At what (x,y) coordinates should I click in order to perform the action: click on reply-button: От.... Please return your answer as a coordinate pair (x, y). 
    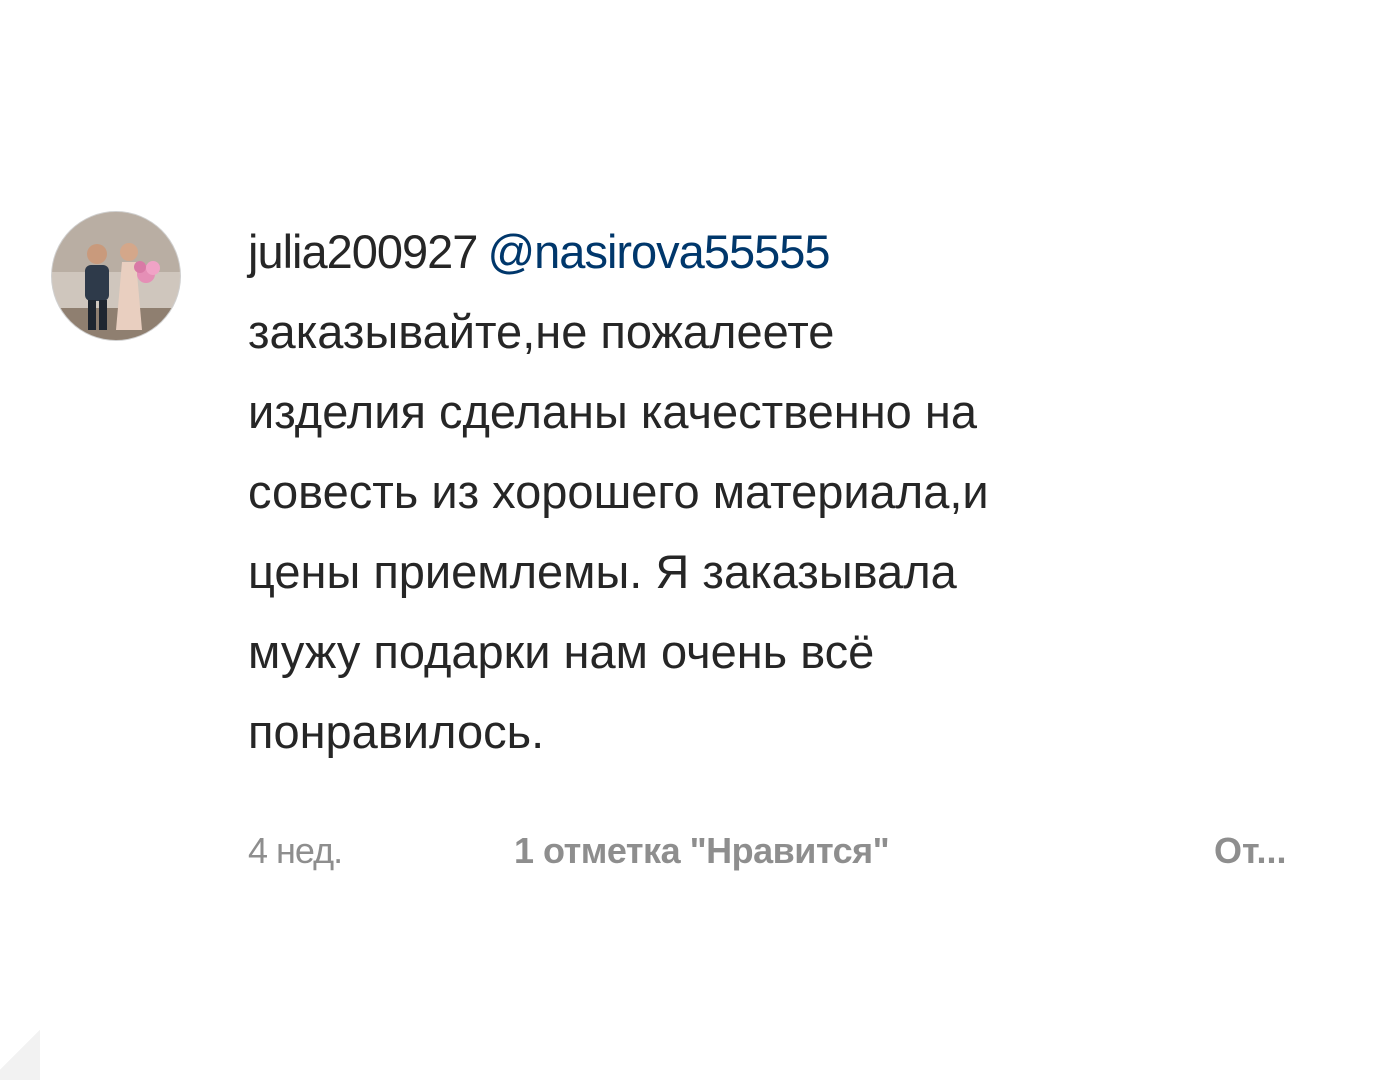
    Looking at the image, I should click on (1250, 851).